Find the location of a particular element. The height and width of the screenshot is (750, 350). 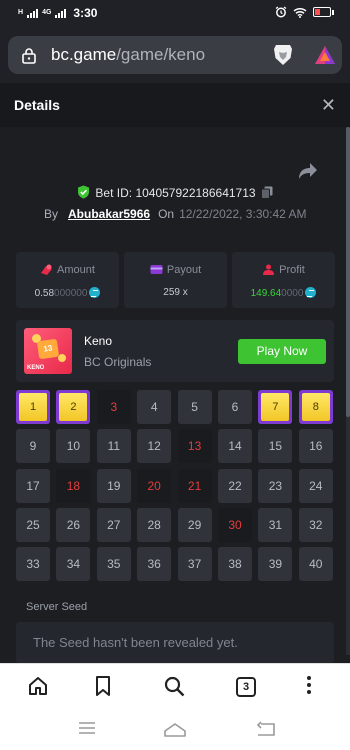

share-icon is located at coordinates (308, 171).